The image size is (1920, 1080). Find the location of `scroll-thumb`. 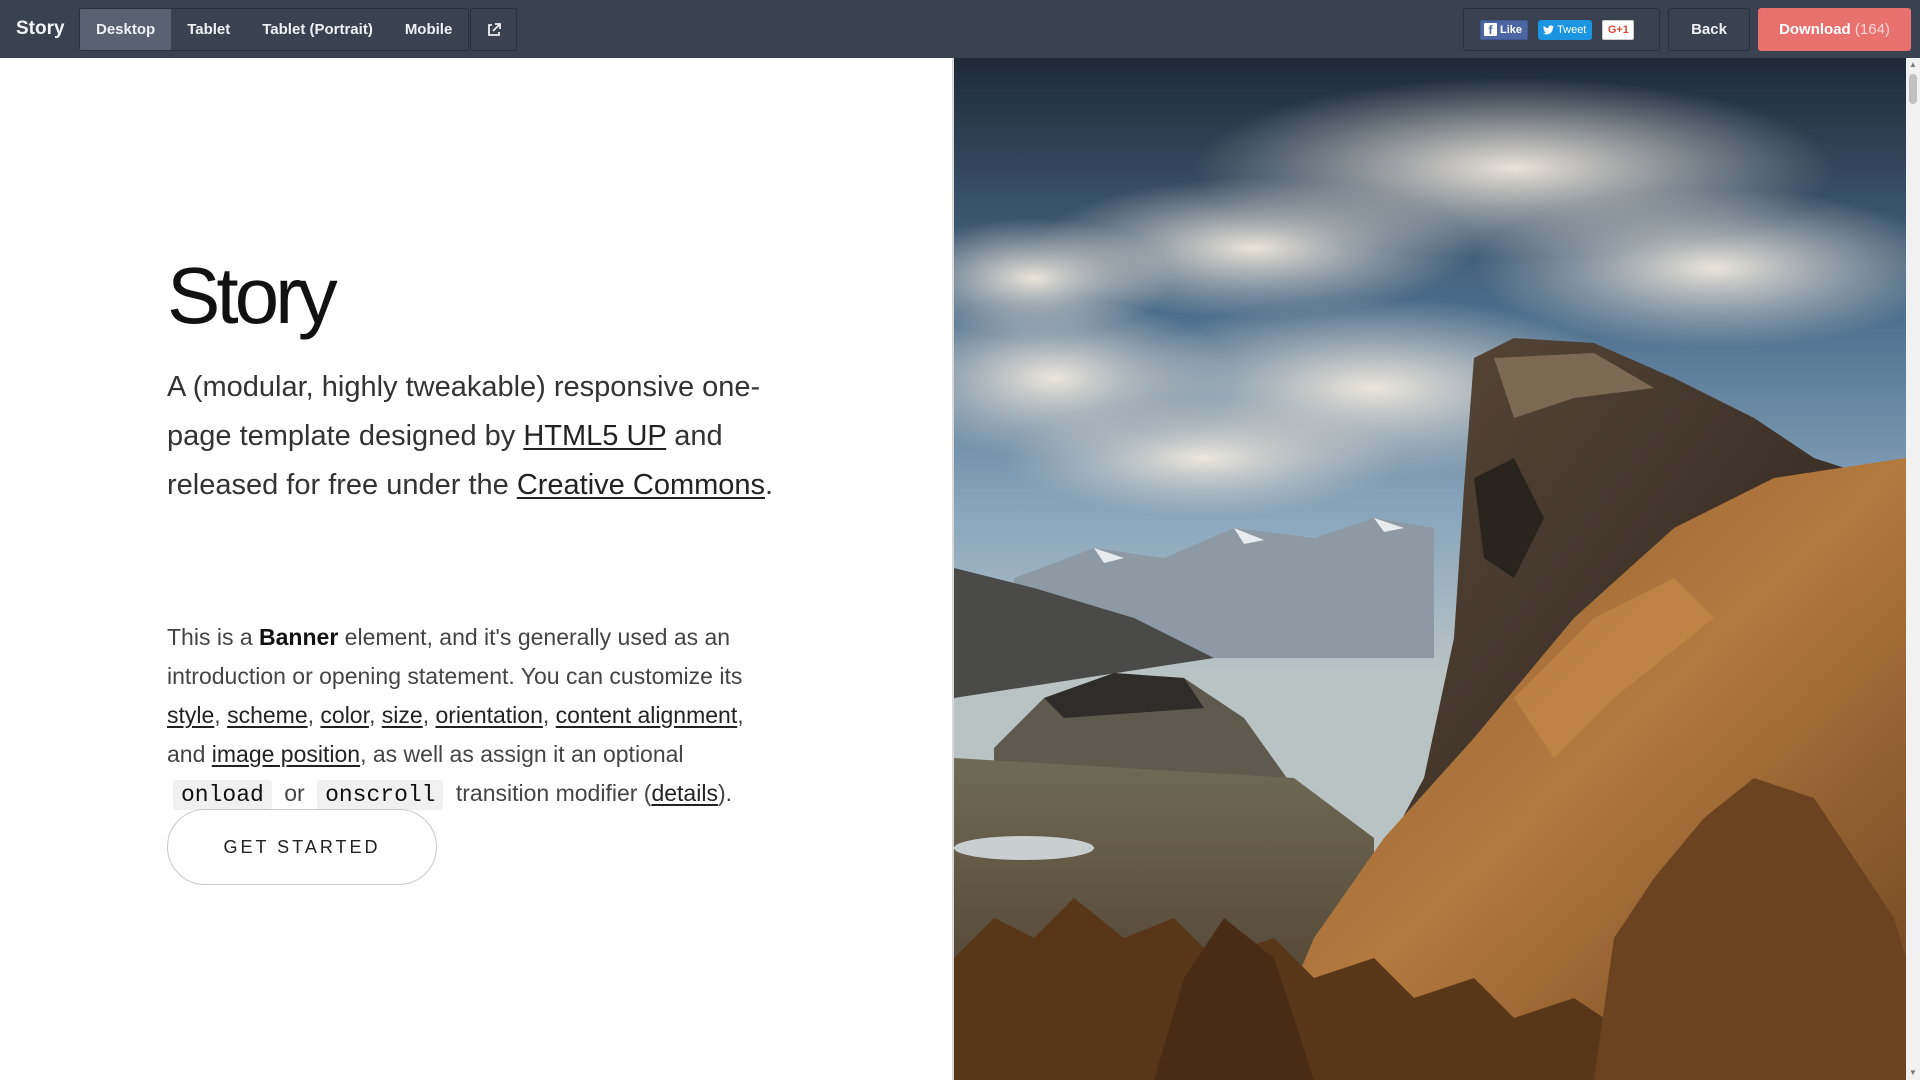

scroll-thumb is located at coordinates (1913, 89).